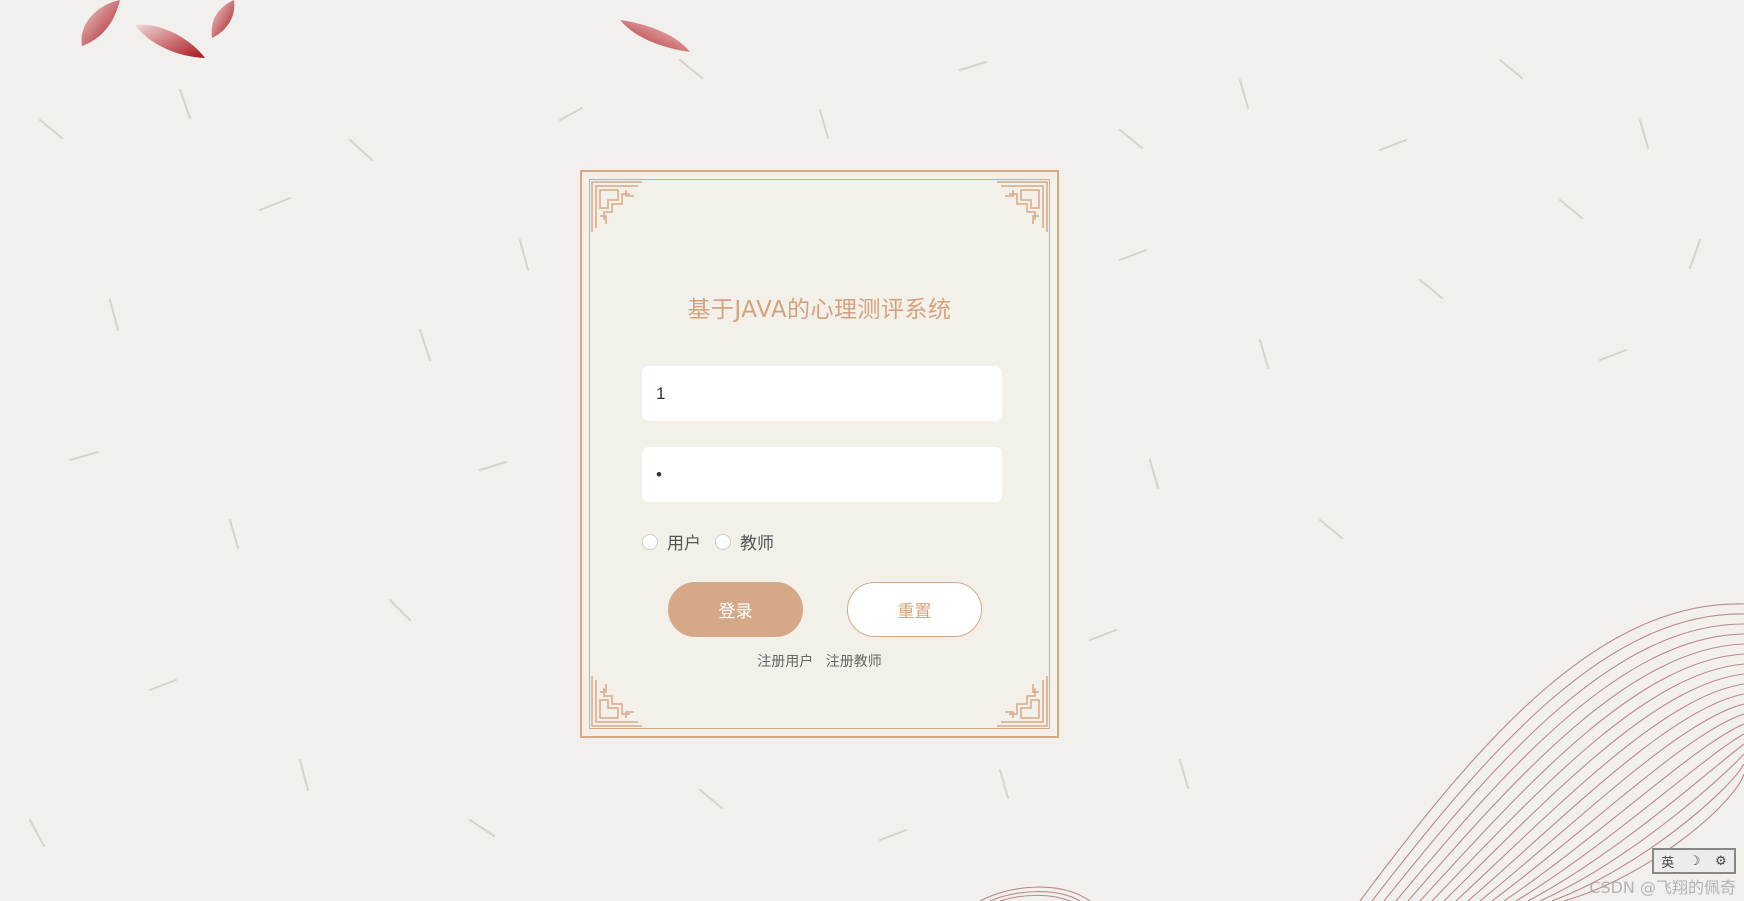 The height and width of the screenshot is (901, 1744). I want to click on ime-toolbar: 英 ☽ ⚙, so click(1694, 861).